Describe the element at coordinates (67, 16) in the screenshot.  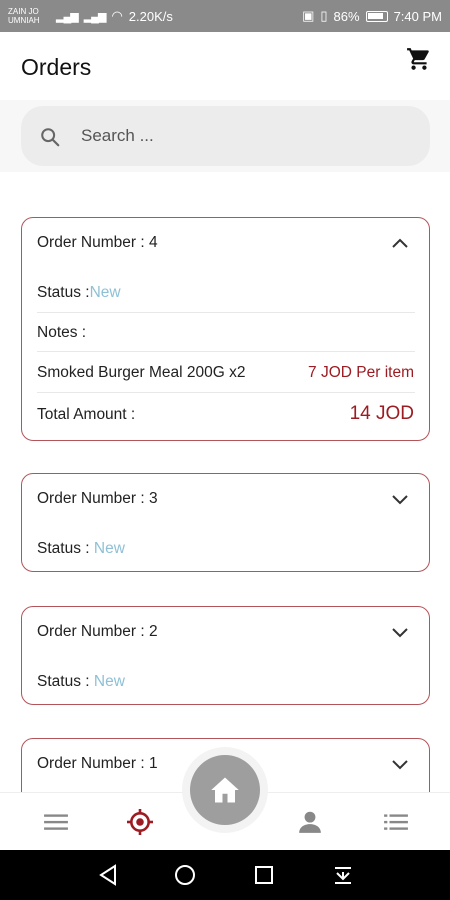
I see `signal-icon: ▂▄▆` at that location.